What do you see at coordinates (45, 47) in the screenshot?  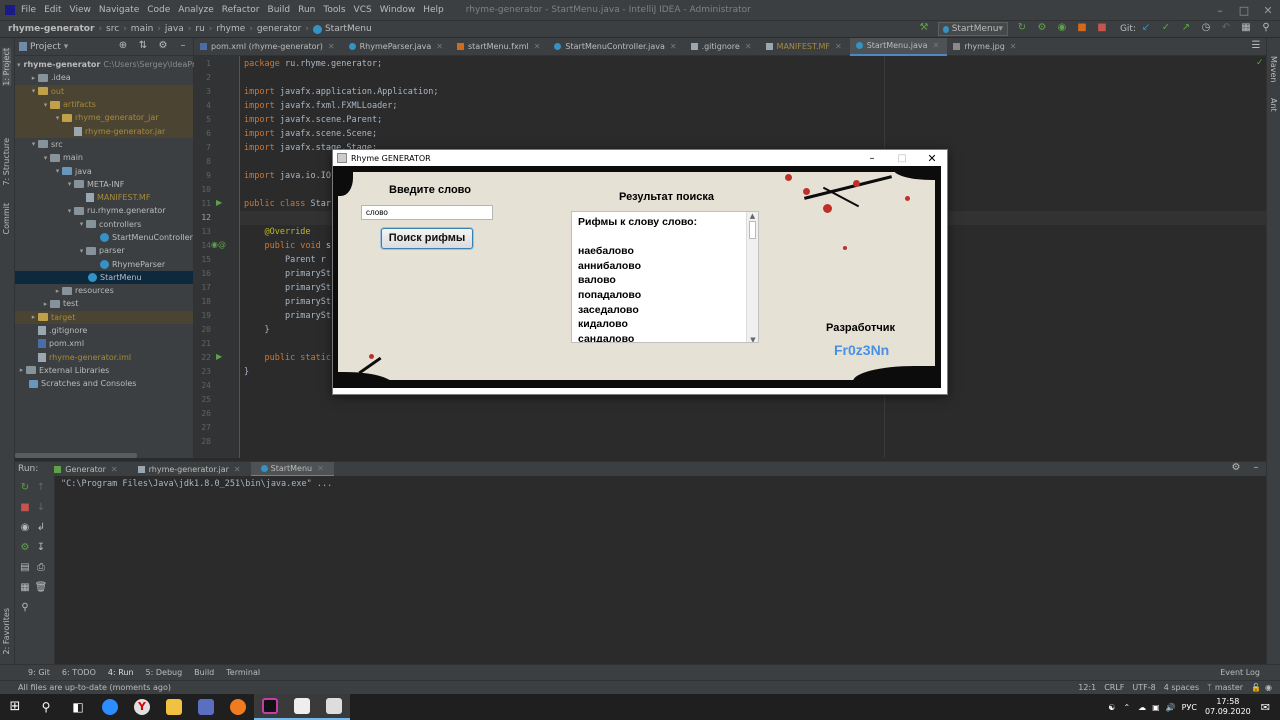 I see `project-panel-title: Project` at bounding box center [45, 47].